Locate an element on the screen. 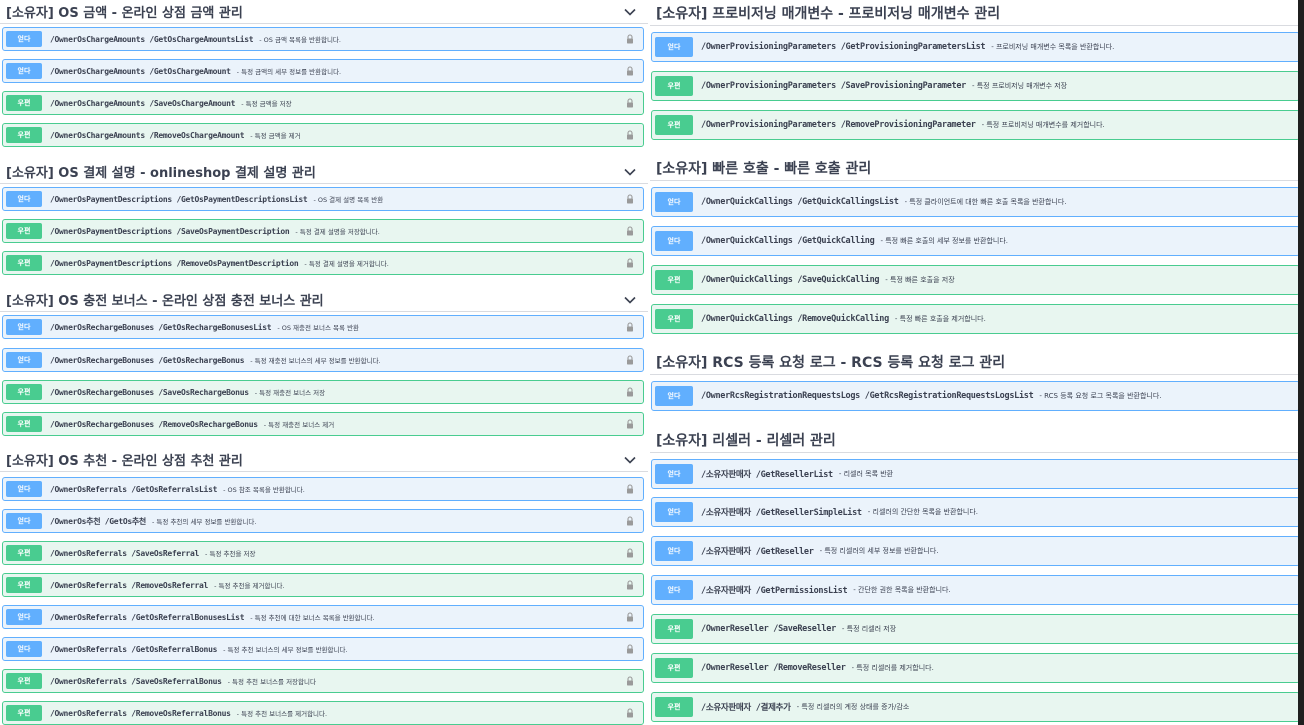  operation-path: /OwnerReseller /RemoveReseller is located at coordinates (773, 668).